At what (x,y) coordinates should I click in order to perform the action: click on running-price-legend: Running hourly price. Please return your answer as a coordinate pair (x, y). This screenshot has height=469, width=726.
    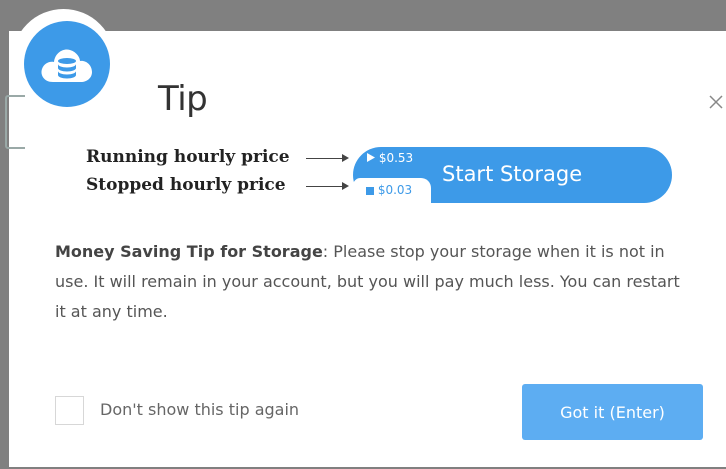
    Looking at the image, I should click on (188, 157).